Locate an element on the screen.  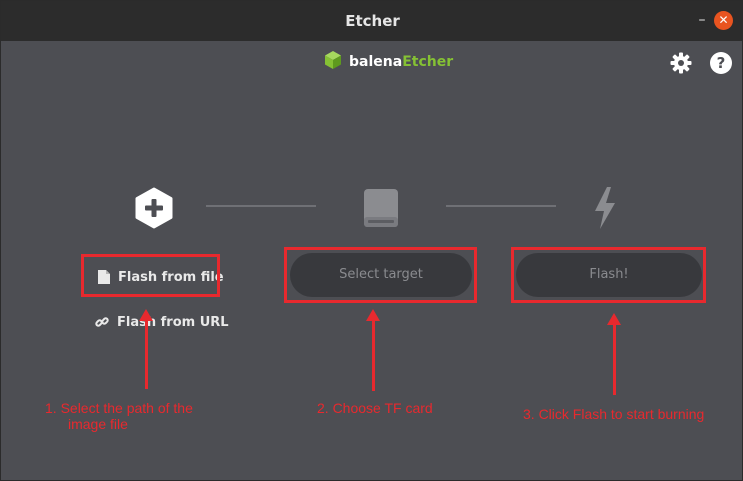
gear-icon is located at coordinates (681, 63).